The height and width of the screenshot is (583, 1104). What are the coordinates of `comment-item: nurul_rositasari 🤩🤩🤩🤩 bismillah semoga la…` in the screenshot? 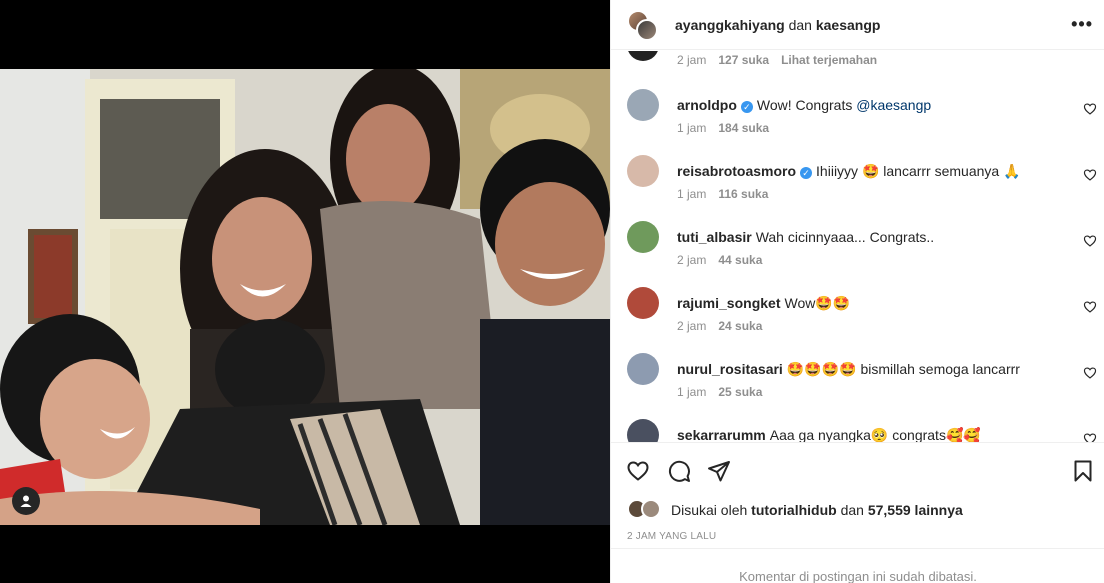 It's located at (862, 386).